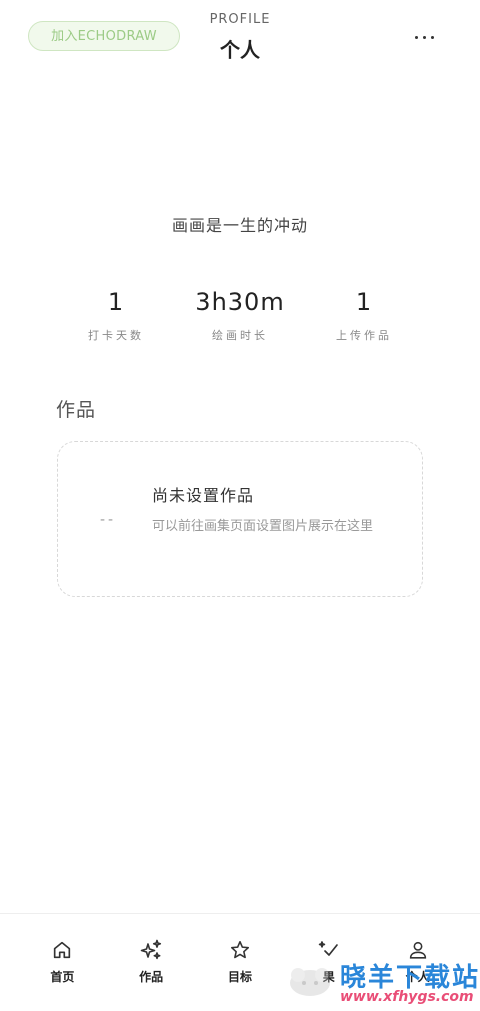 Image resolution: width=480 pixels, height=1011 pixels. I want to click on bottom-nav: 首页 作品 目标 果 个人, so click(240, 962).